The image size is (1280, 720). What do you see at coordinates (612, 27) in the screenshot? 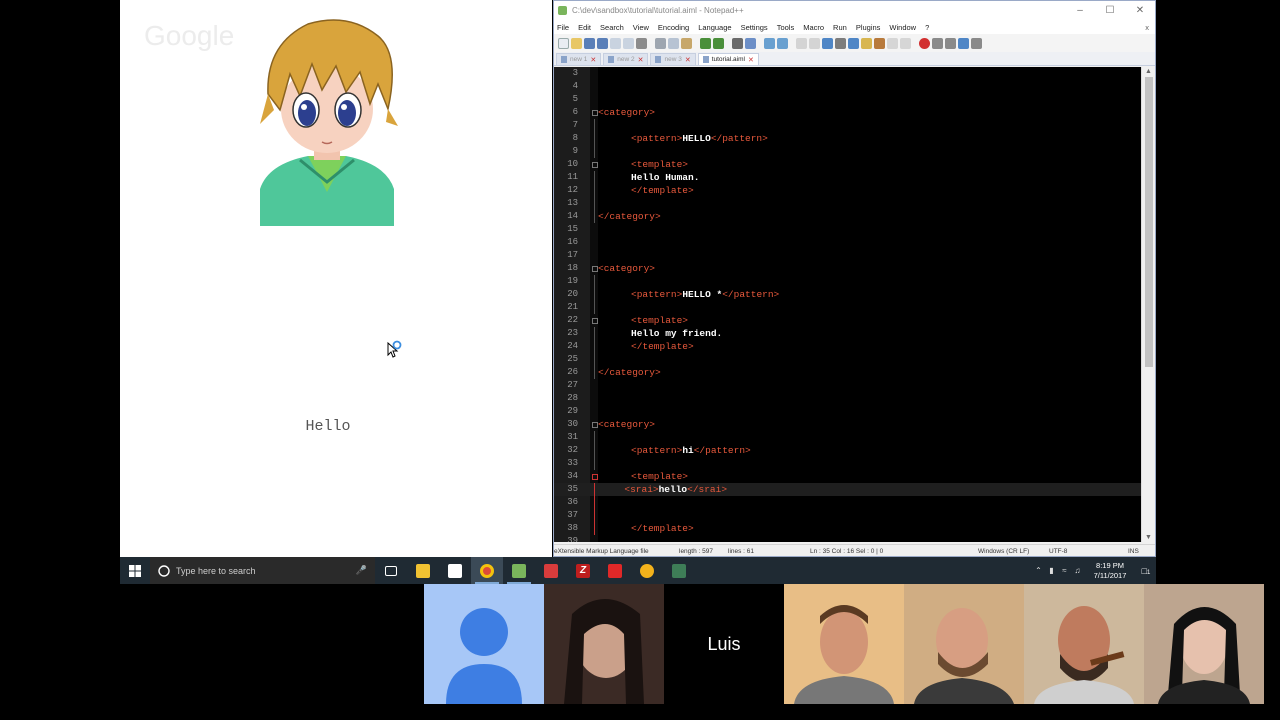
I see `menu-search: Search` at bounding box center [612, 27].